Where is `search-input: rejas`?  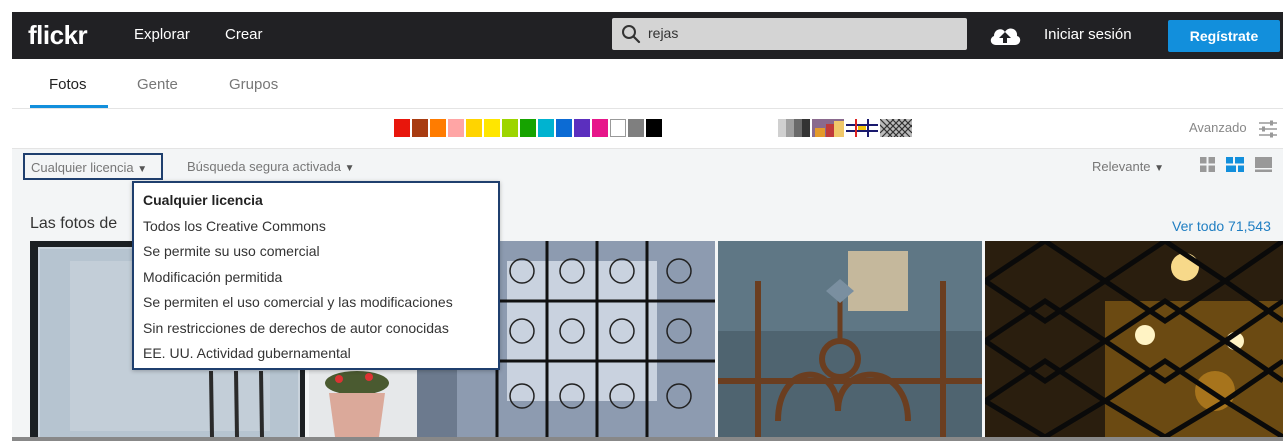 search-input: rejas is located at coordinates (789, 34).